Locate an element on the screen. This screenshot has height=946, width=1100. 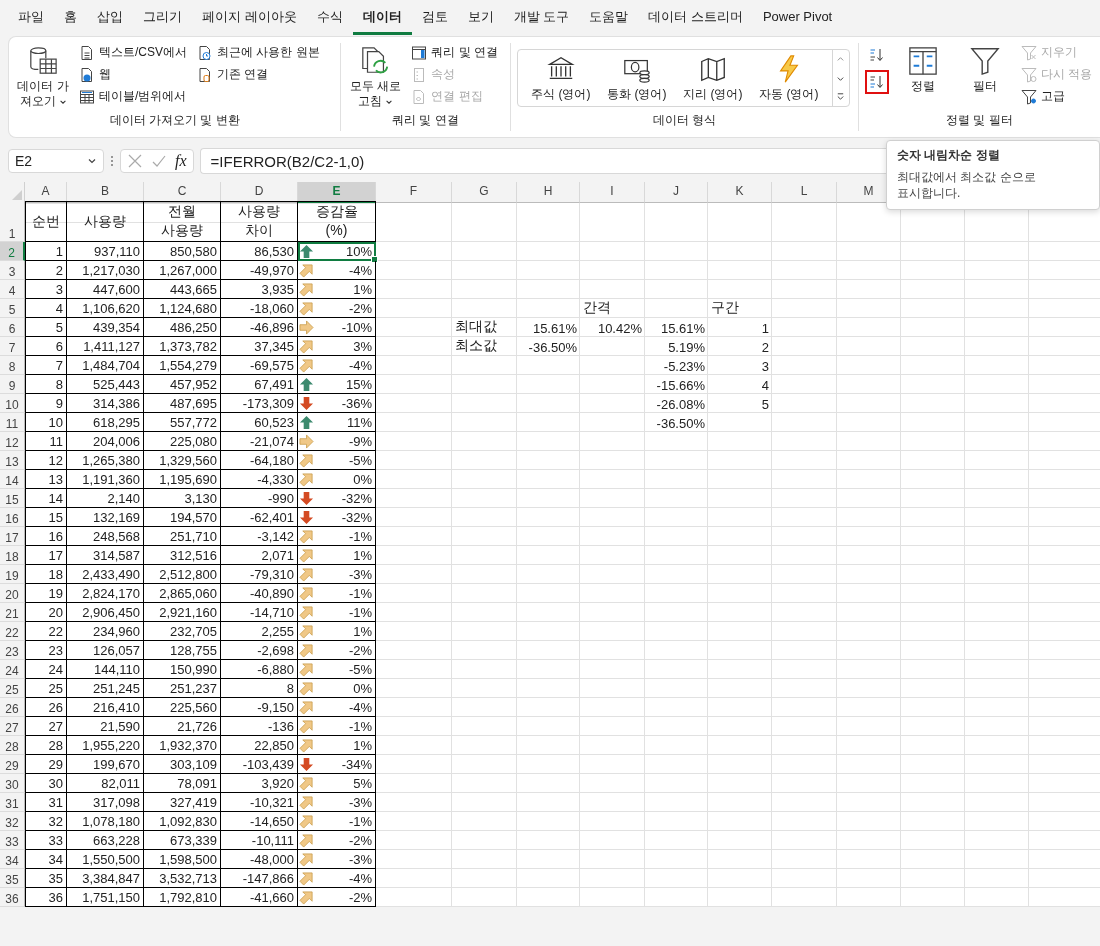
table-cell: 28 is located at coordinates (55, 745).